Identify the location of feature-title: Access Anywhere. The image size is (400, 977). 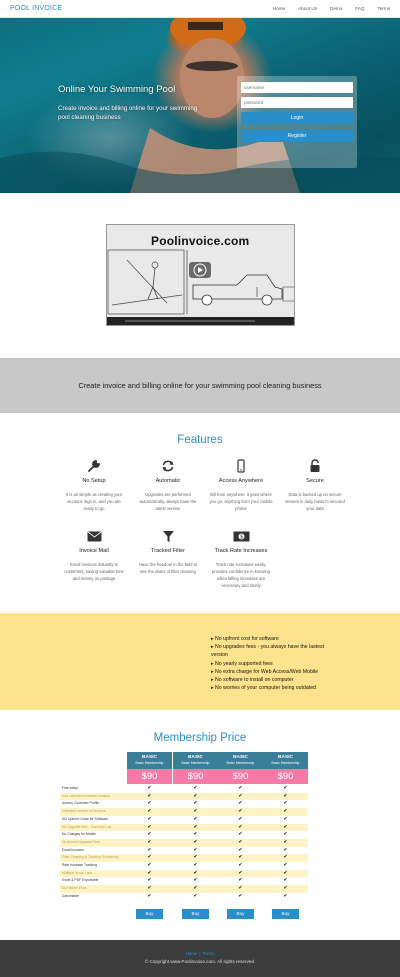
(241, 481).